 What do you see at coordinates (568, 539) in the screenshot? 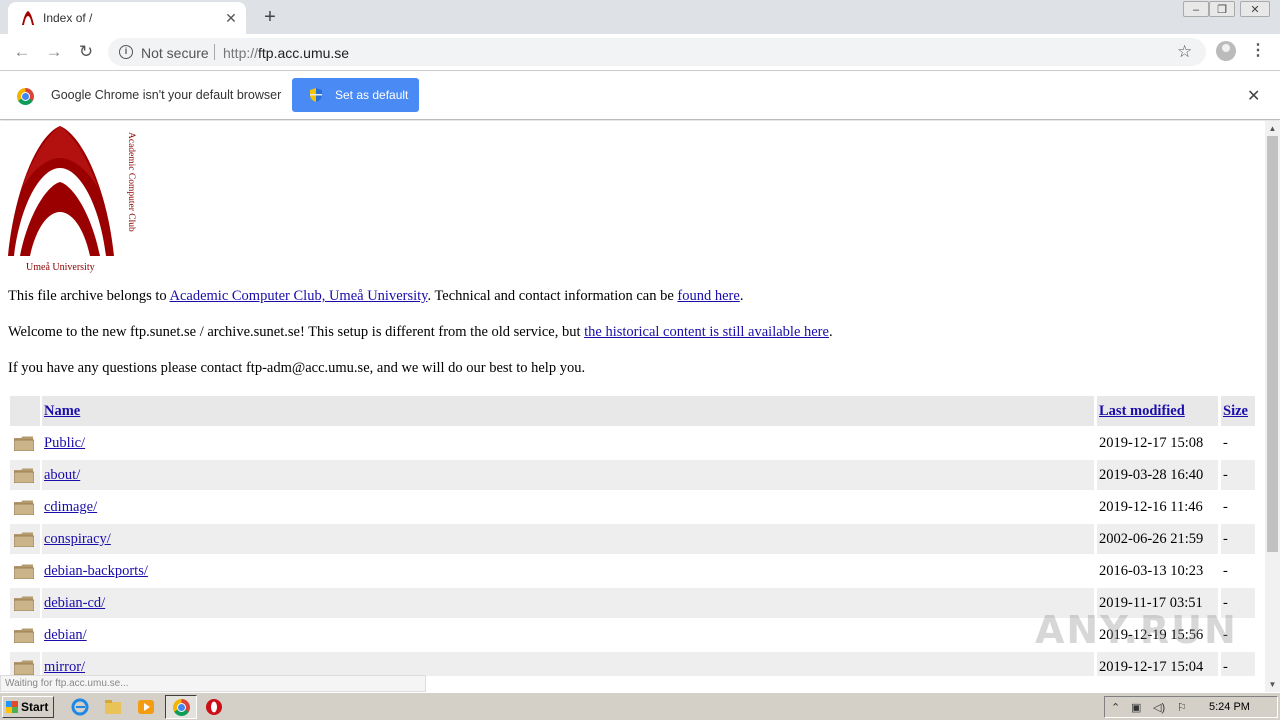
I see `name-cell: conspiracy/` at bounding box center [568, 539].